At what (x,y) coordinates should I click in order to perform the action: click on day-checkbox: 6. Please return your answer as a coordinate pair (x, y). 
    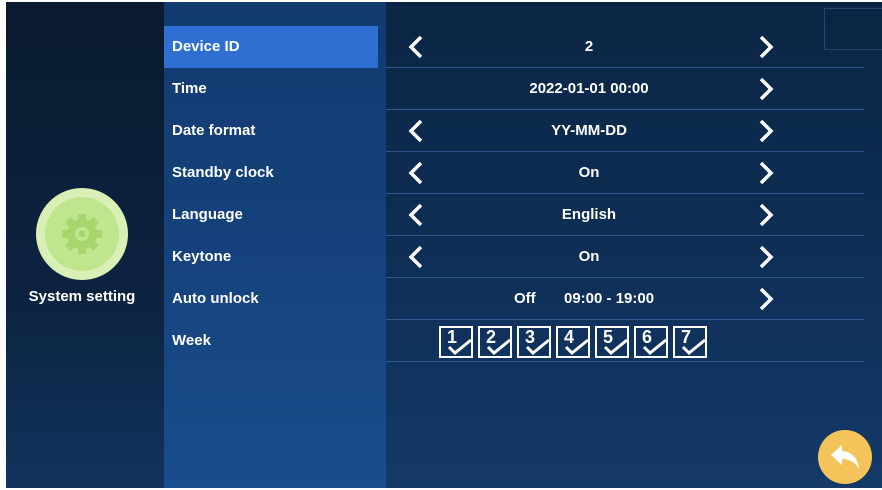
    Looking at the image, I should click on (651, 342).